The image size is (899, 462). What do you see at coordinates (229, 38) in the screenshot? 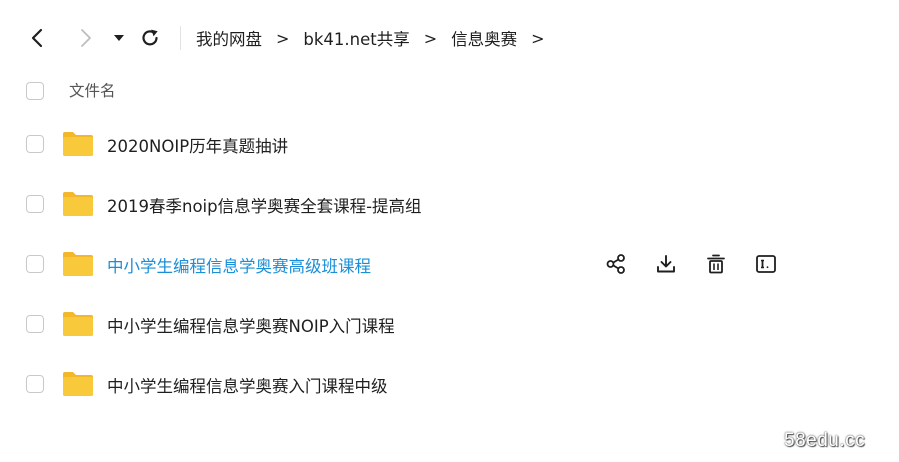
I see `breadcrumb-item-root: 我的网盘` at bounding box center [229, 38].